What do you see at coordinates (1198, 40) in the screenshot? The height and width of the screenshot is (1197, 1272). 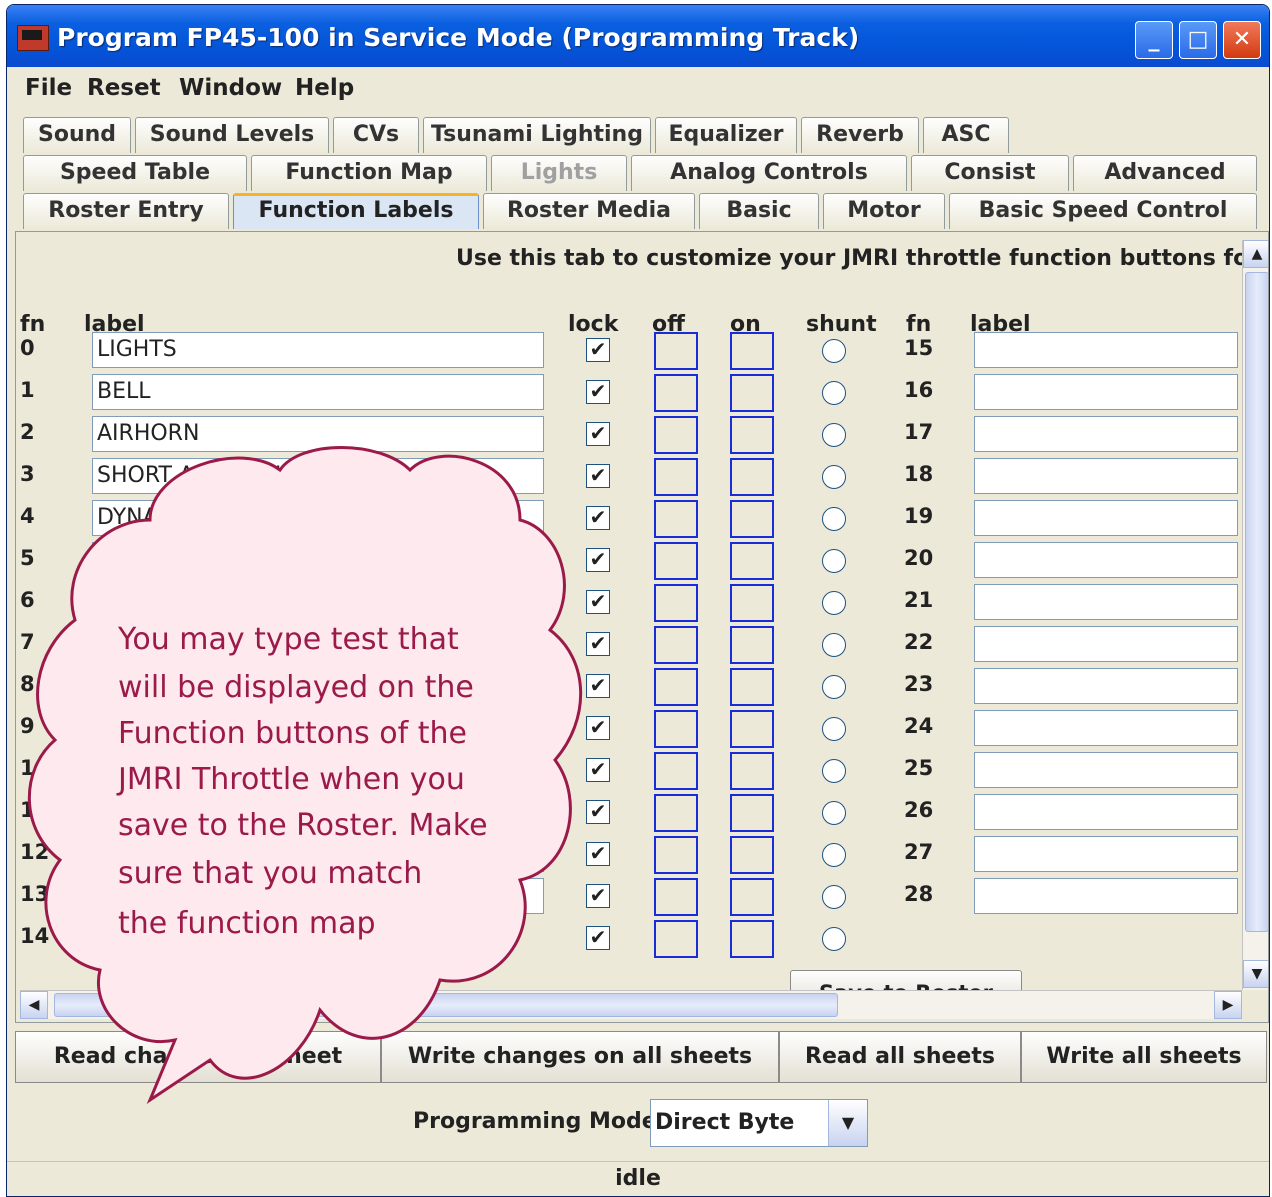 I see `maximize-button: □` at bounding box center [1198, 40].